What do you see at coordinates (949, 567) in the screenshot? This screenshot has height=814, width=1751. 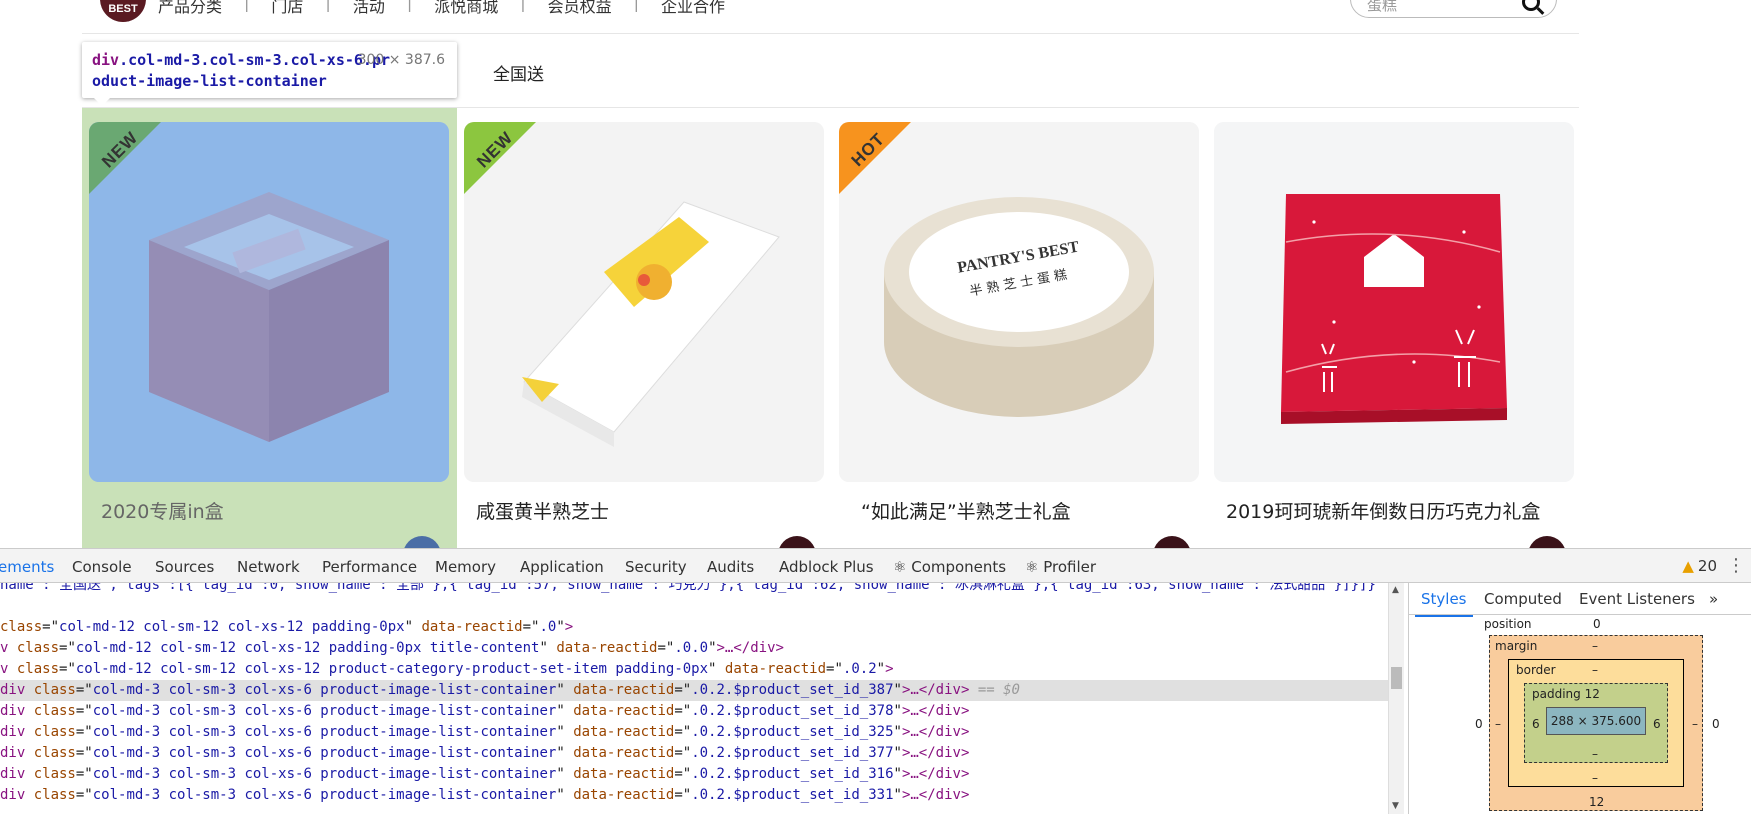 I see `tab-components: ⚛ Components` at bounding box center [949, 567].